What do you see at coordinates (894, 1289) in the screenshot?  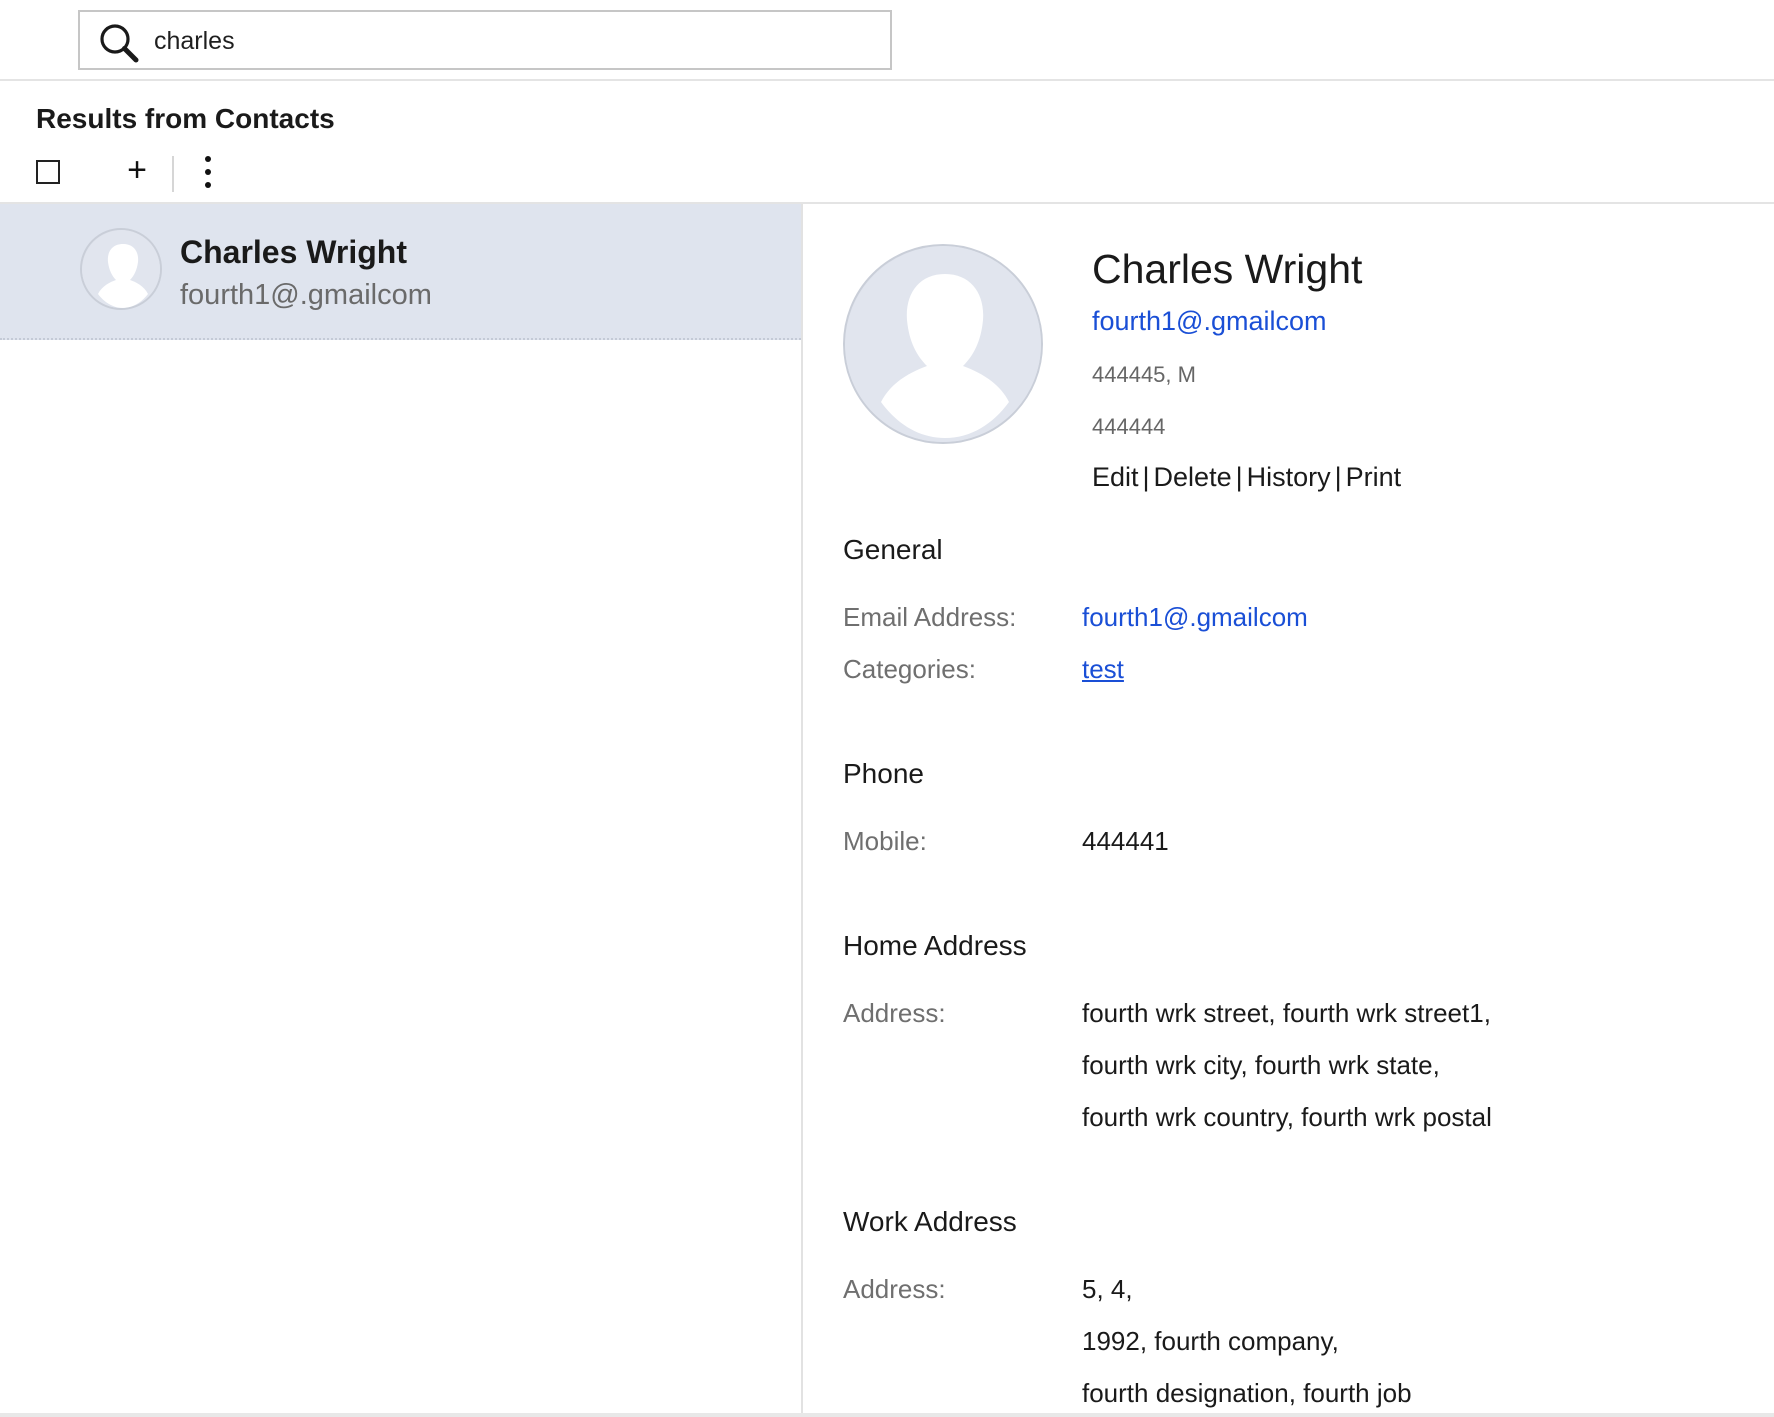 I see `work-address-label: Address:` at bounding box center [894, 1289].